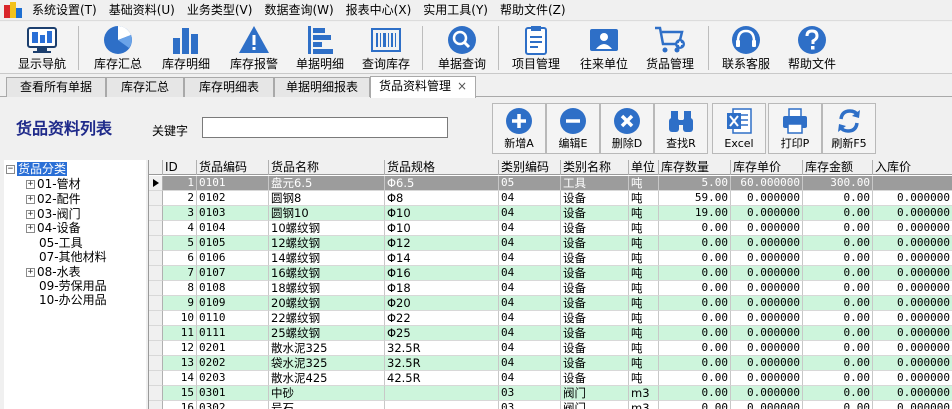  I want to click on tree-node-08: +08-水表, so click(53, 272).